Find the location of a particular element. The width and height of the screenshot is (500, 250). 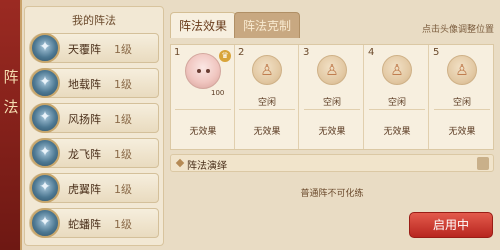

tiger-formation-icon: ✦ is located at coordinates (45, 188).